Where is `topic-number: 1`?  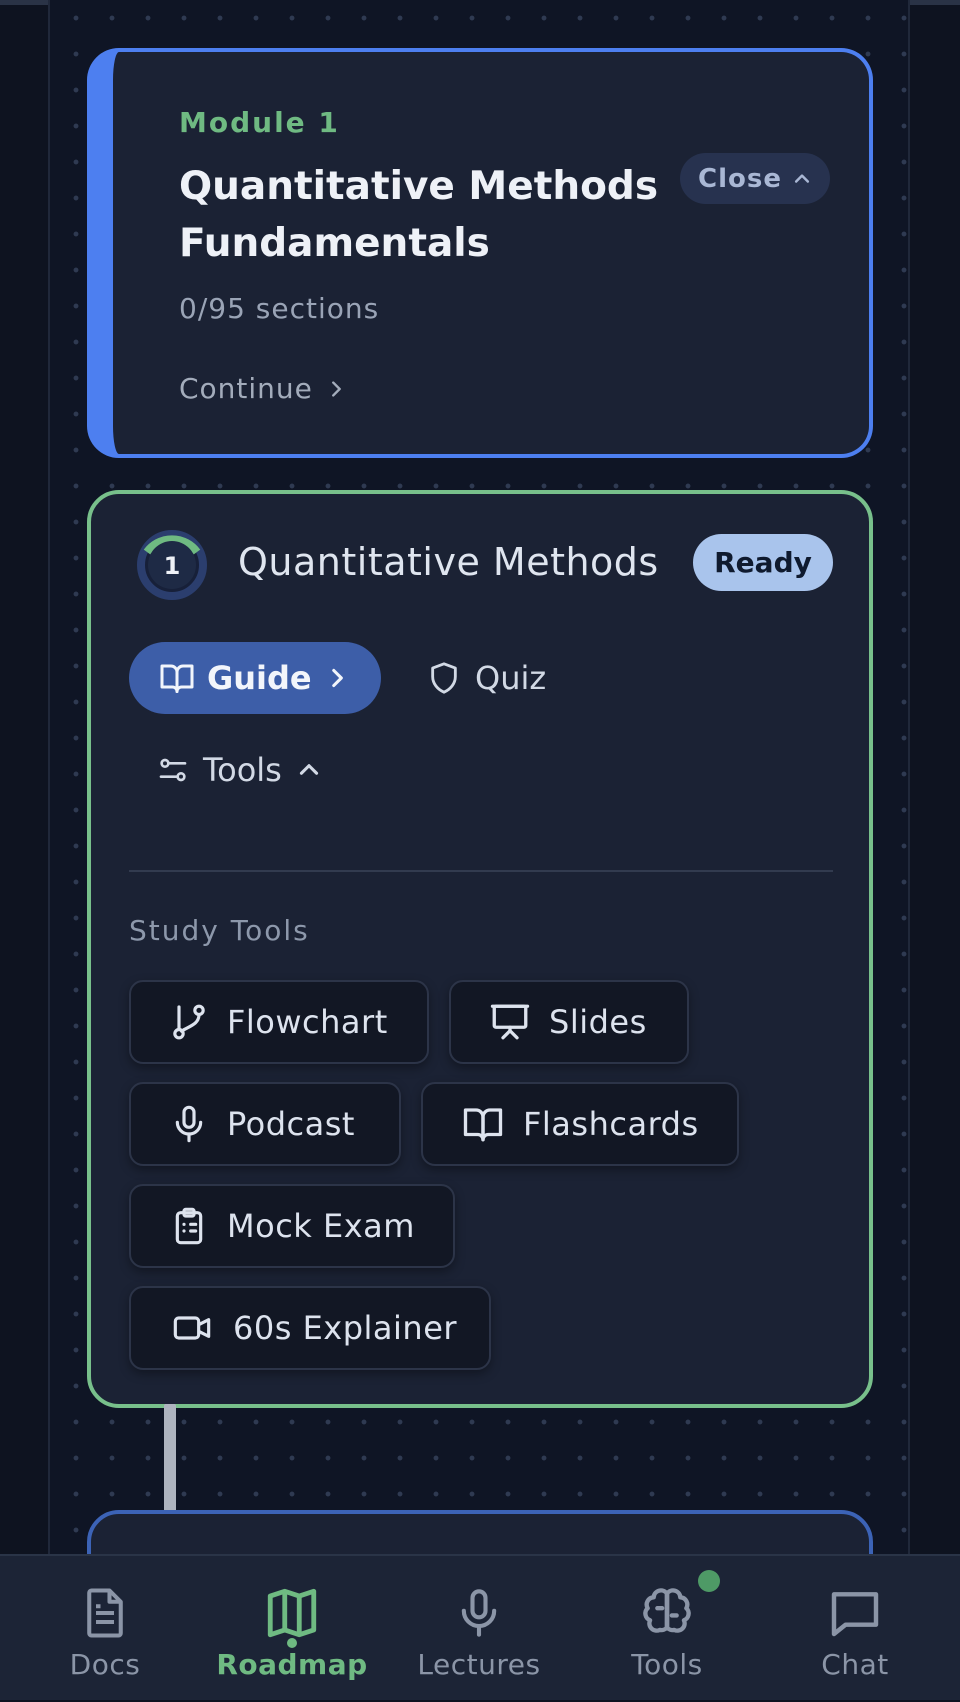
topic-number: 1 is located at coordinates (172, 566).